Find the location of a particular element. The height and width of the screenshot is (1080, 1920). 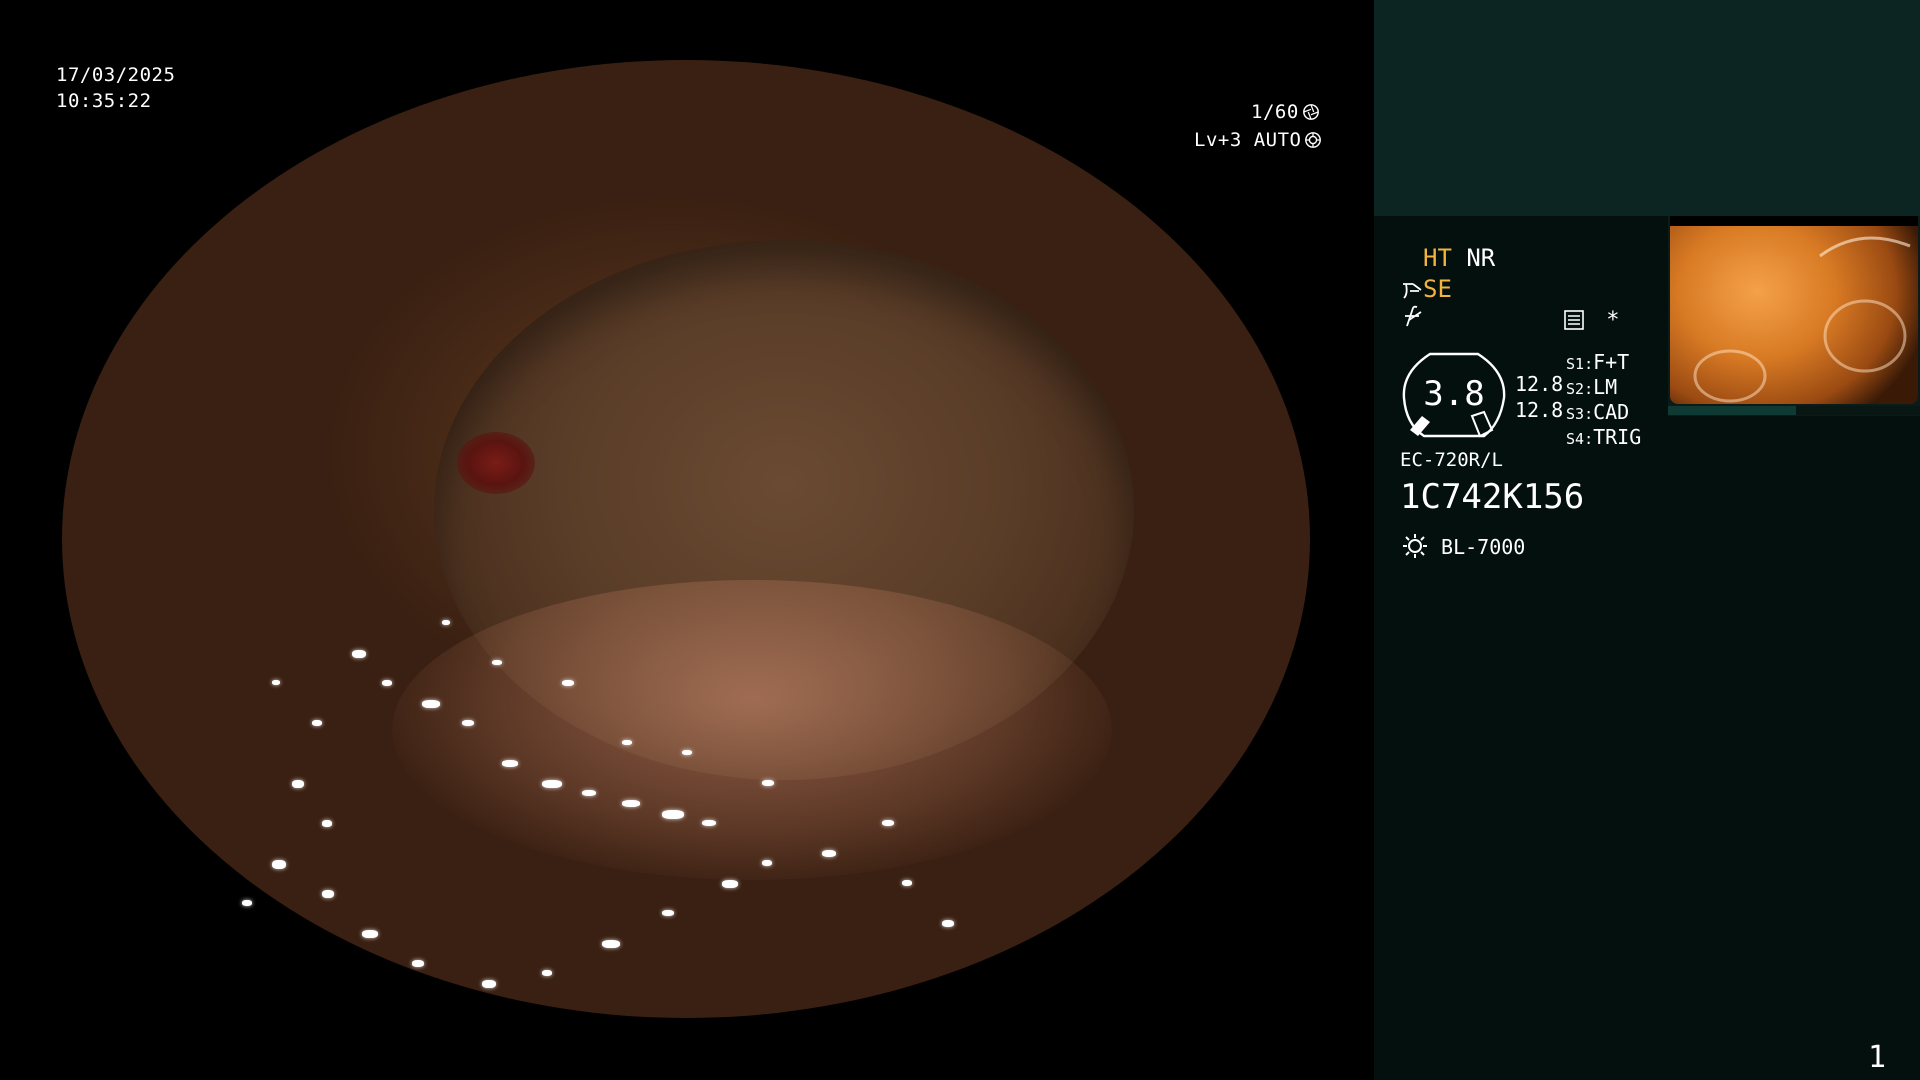

freeze-icon is located at coordinates (1413, 316).